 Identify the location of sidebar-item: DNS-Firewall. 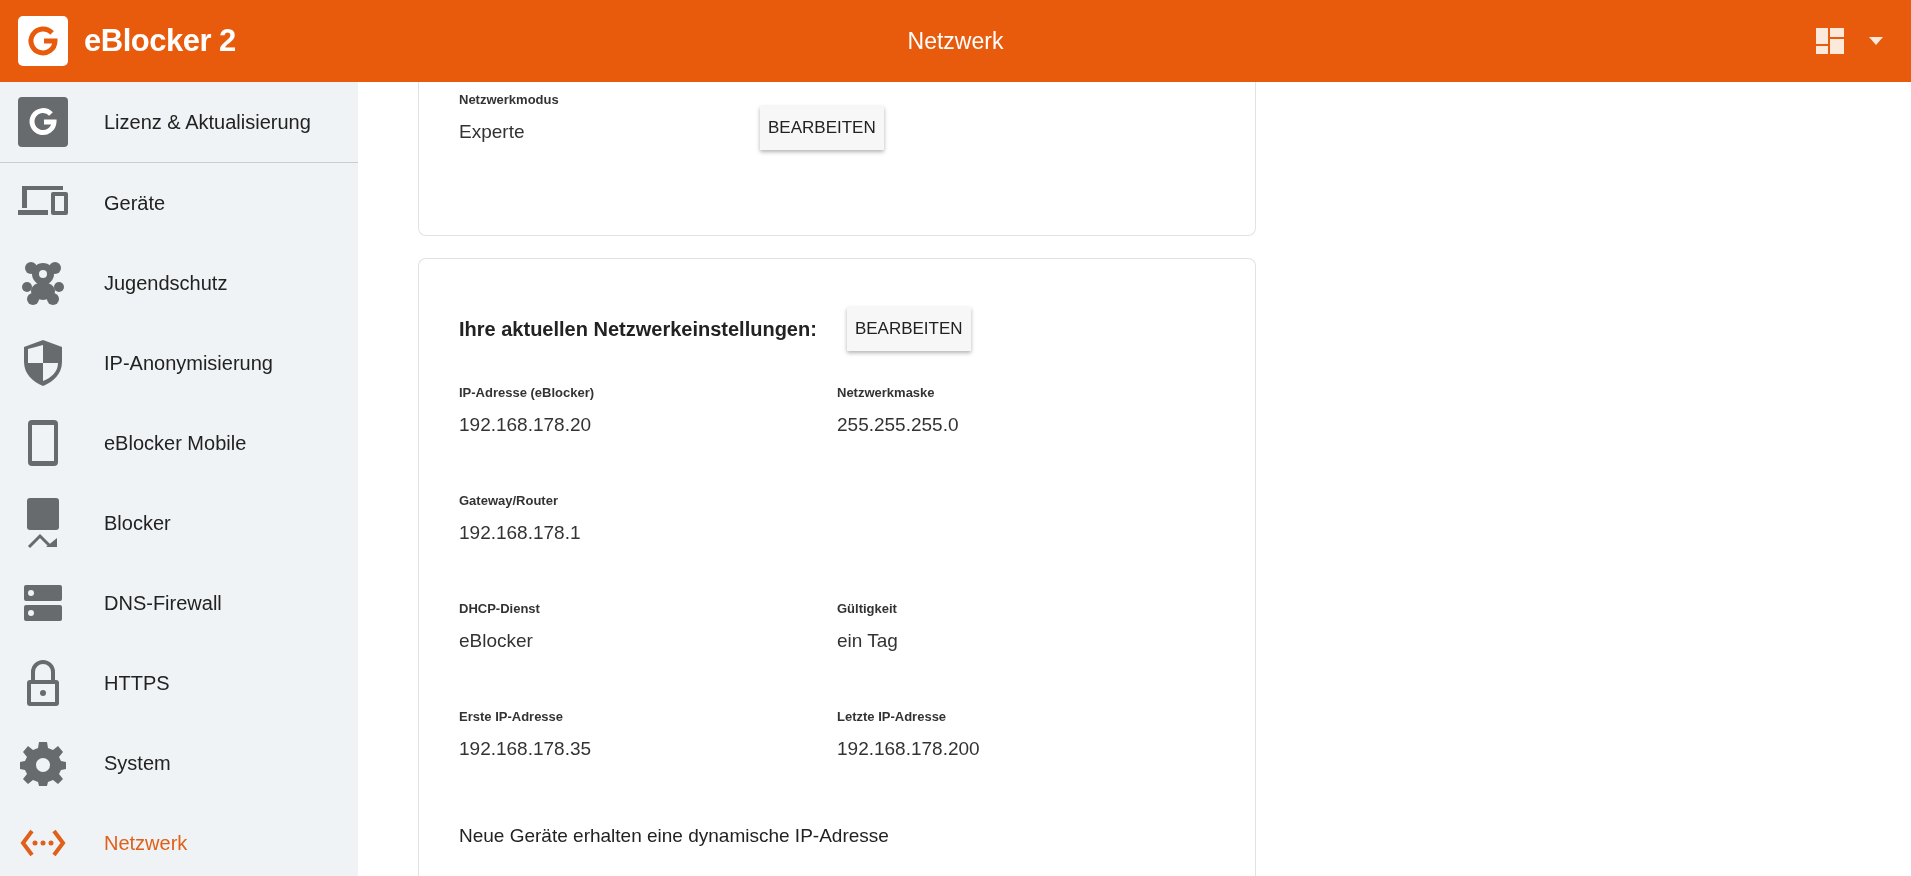
(179, 603).